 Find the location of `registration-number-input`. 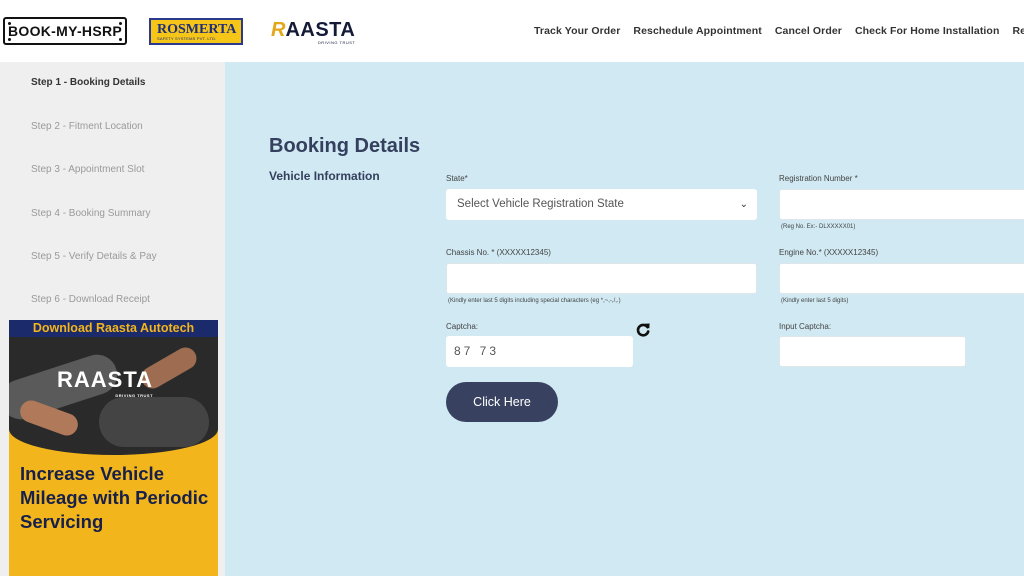

registration-number-input is located at coordinates (901, 204).